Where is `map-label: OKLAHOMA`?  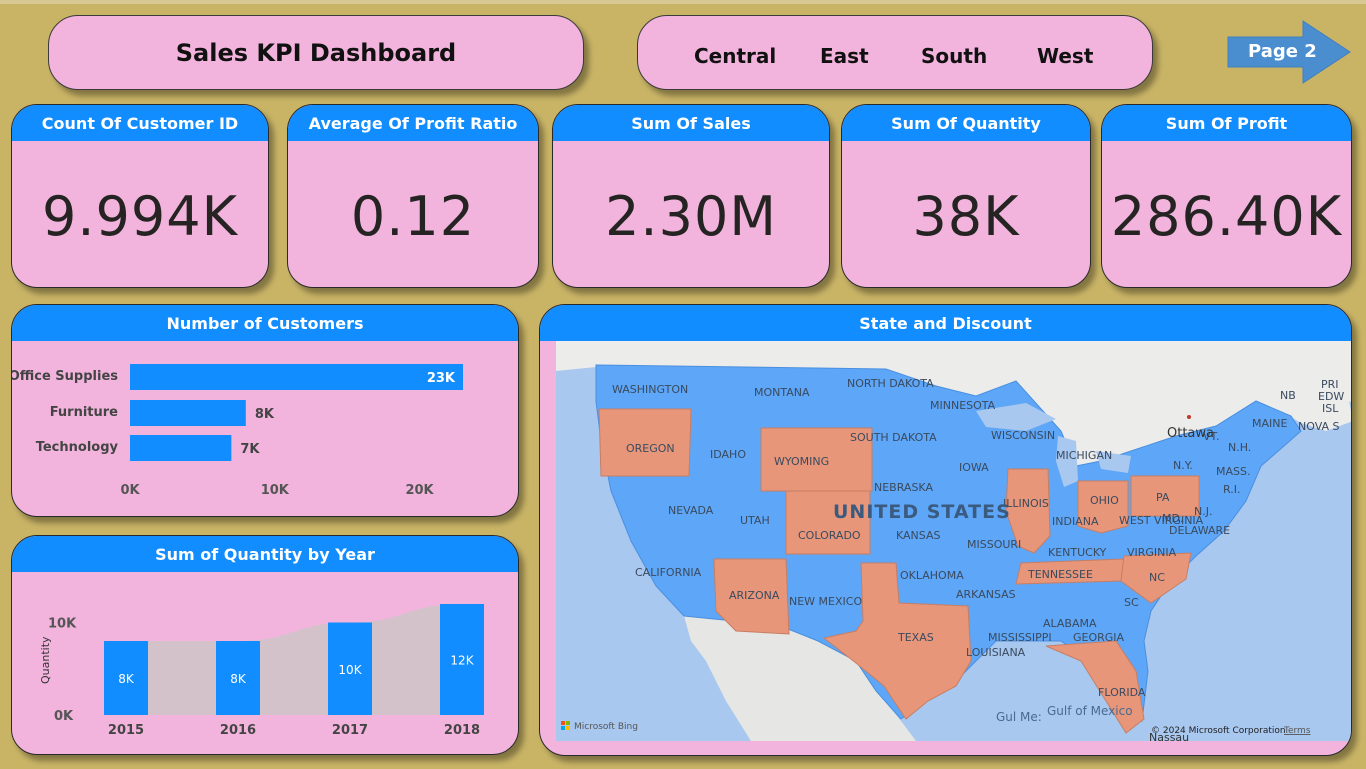
map-label: OKLAHOMA is located at coordinates (932, 575).